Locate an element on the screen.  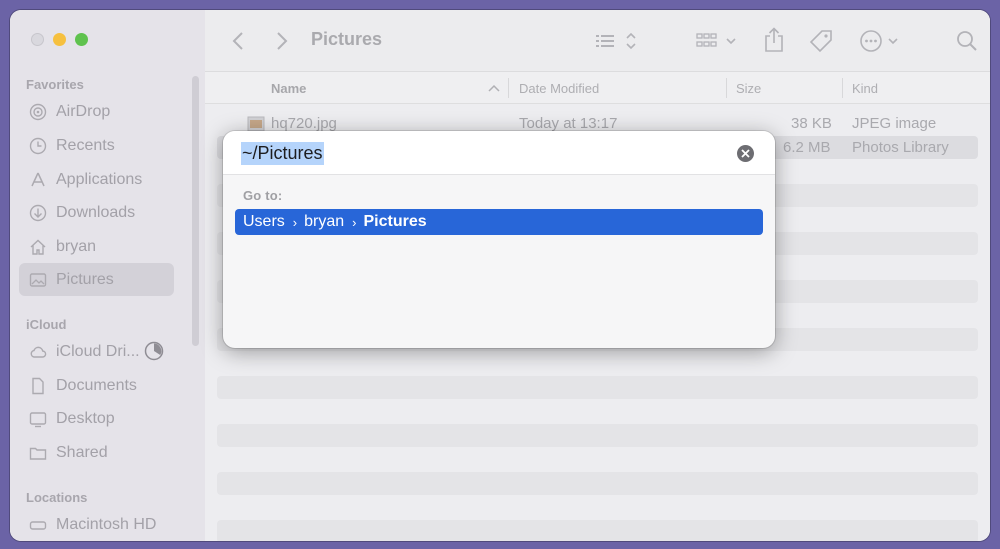
window-title: Pictures is located at coordinates (347, 39).